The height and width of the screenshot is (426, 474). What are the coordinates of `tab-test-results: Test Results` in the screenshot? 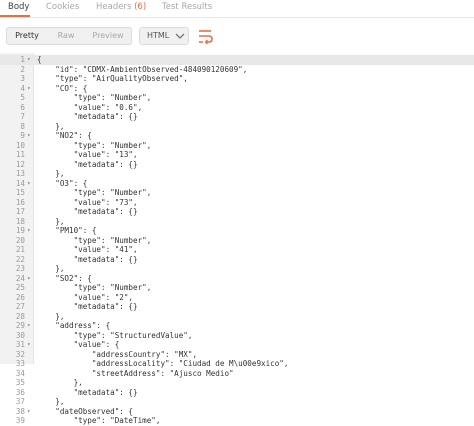 It's located at (187, 7).